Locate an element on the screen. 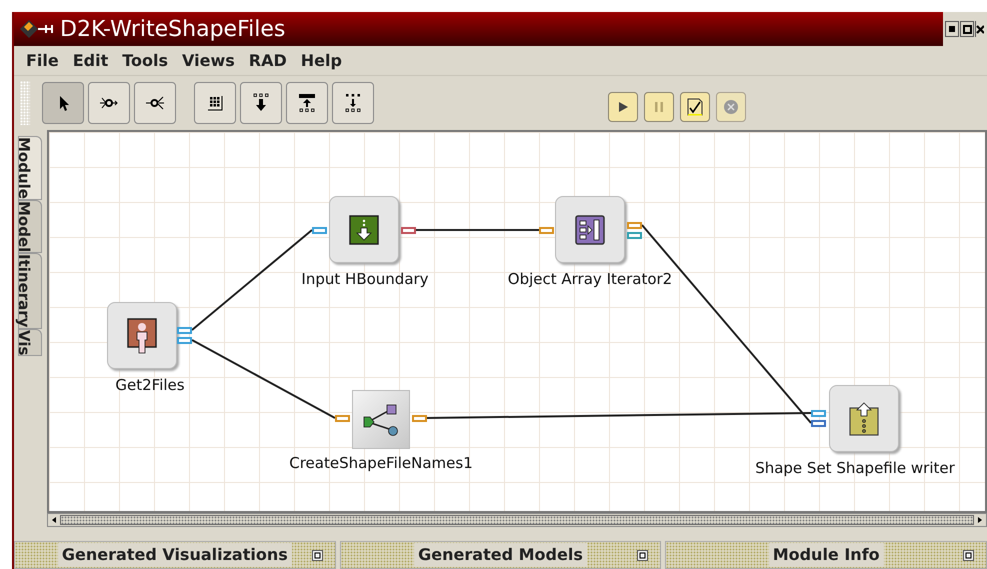  horizontal-scrollbar is located at coordinates (517, 520).